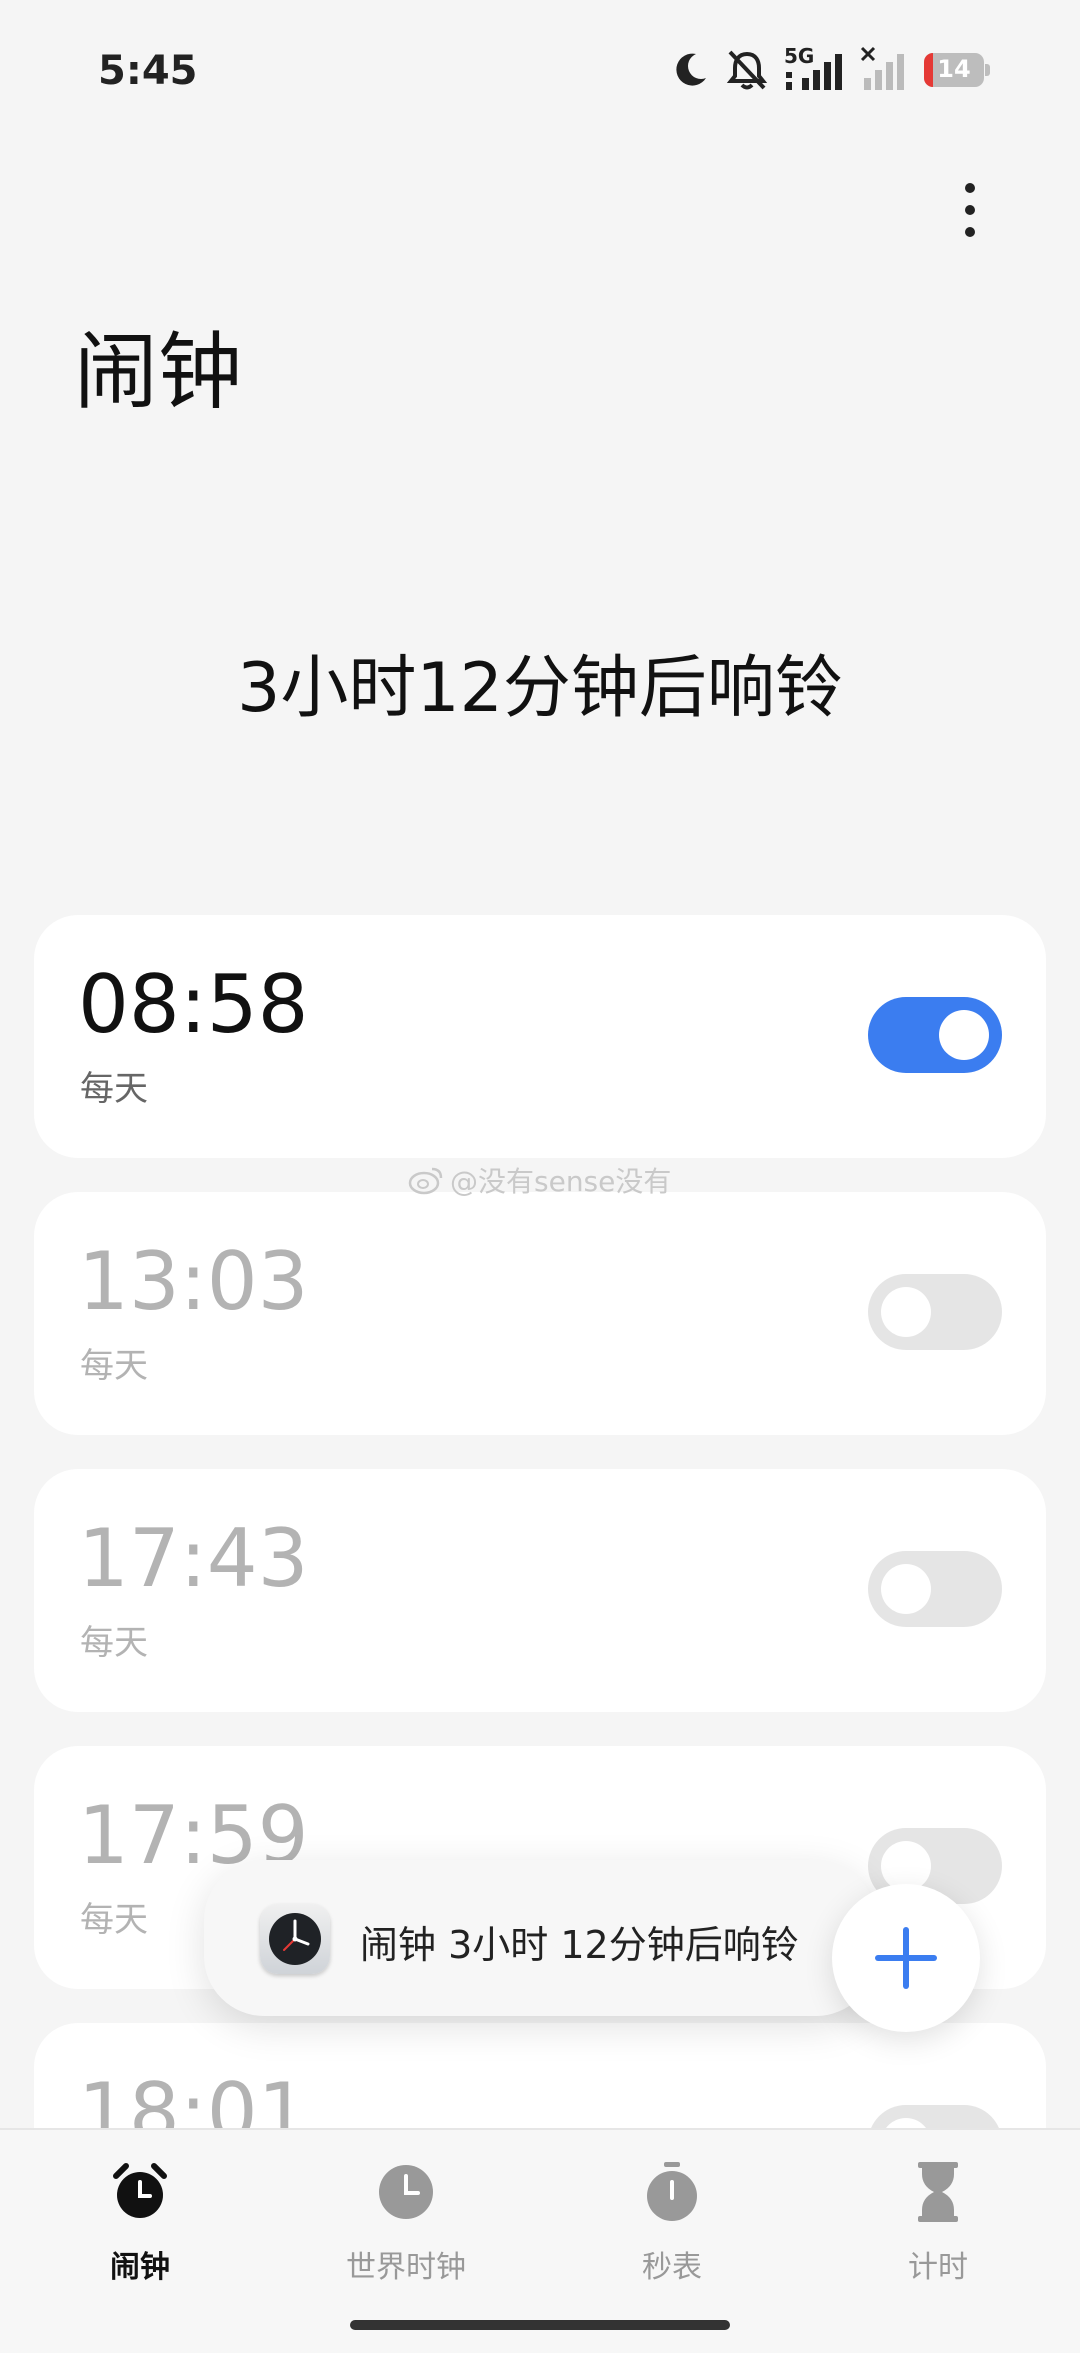  Describe the element at coordinates (540, 1313) in the screenshot. I see `alarm-card: 13:03 每天` at that location.